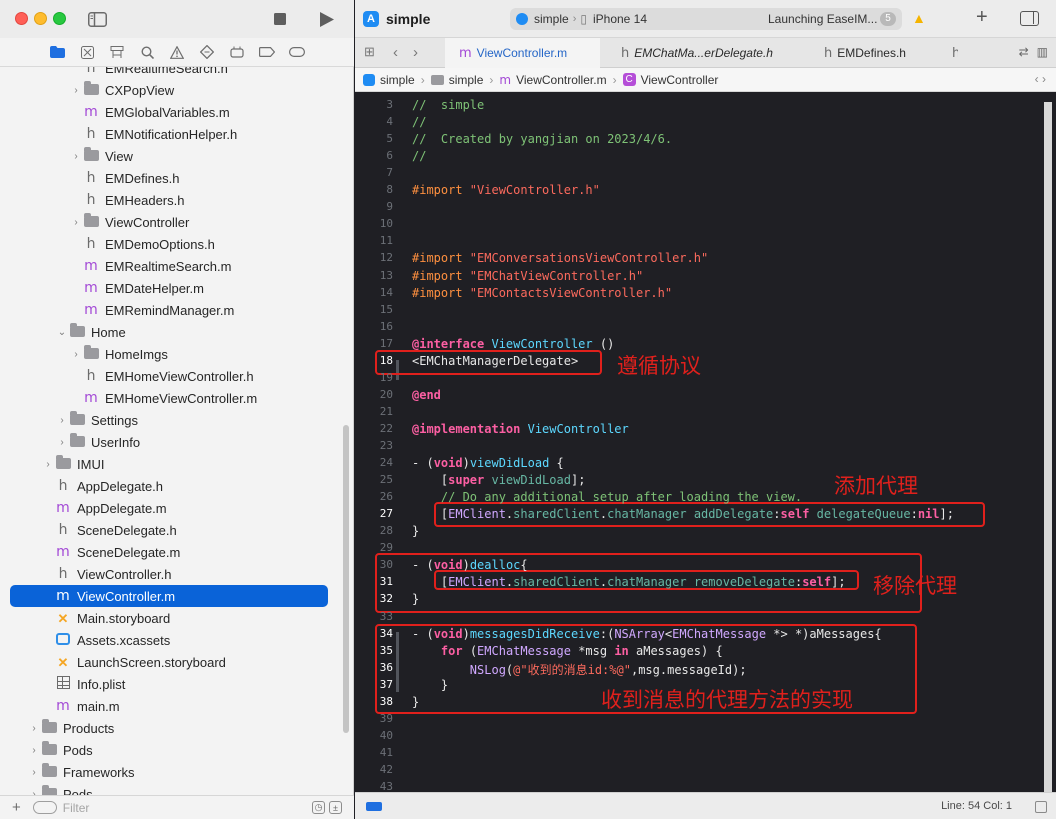 This screenshot has width=1056, height=819. I want to click on filter-field: Filter, so click(60, 808).